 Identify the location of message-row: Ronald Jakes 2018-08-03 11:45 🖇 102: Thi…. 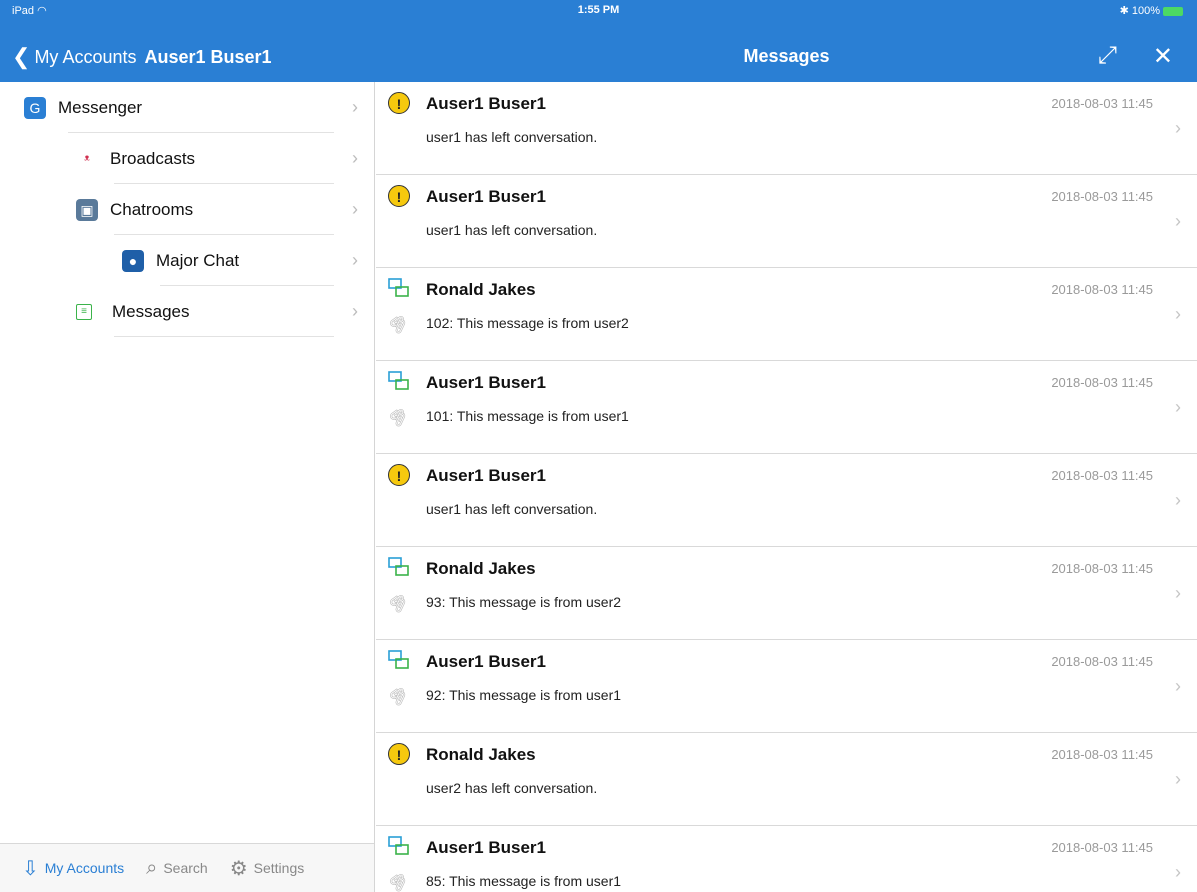
(786, 314).